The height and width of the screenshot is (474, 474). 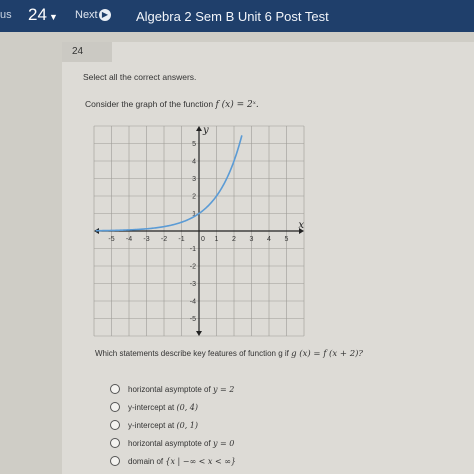 I want to click on y-axis-arrow-up, so click(x=199, y=128).